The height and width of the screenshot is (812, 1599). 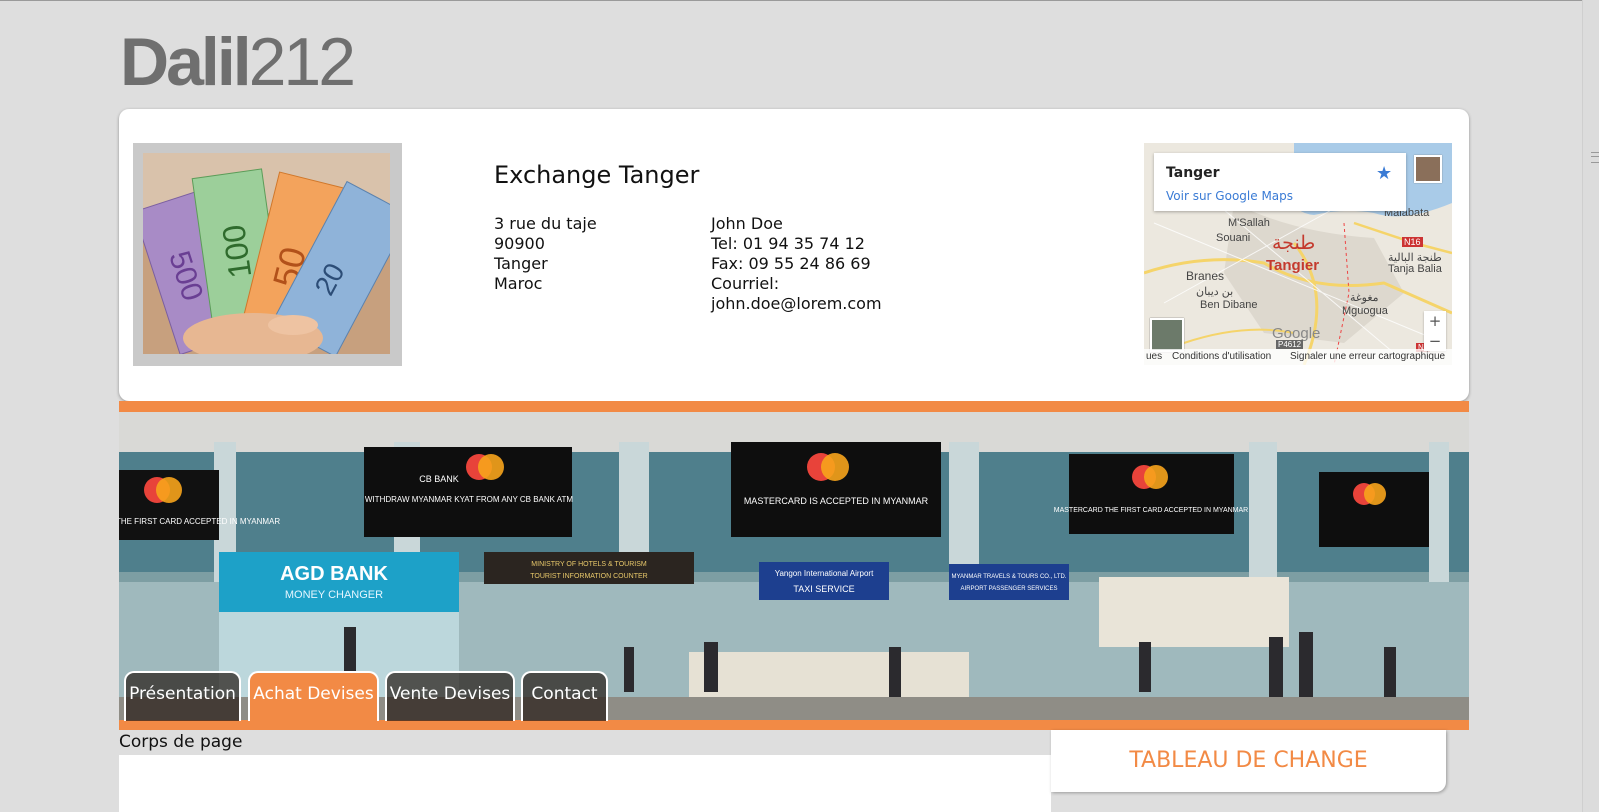 What do you see at coordinates (545, 223) in the screenshot?
I see `address-line: 3 rue du taje` at bounding box center [545, 223].